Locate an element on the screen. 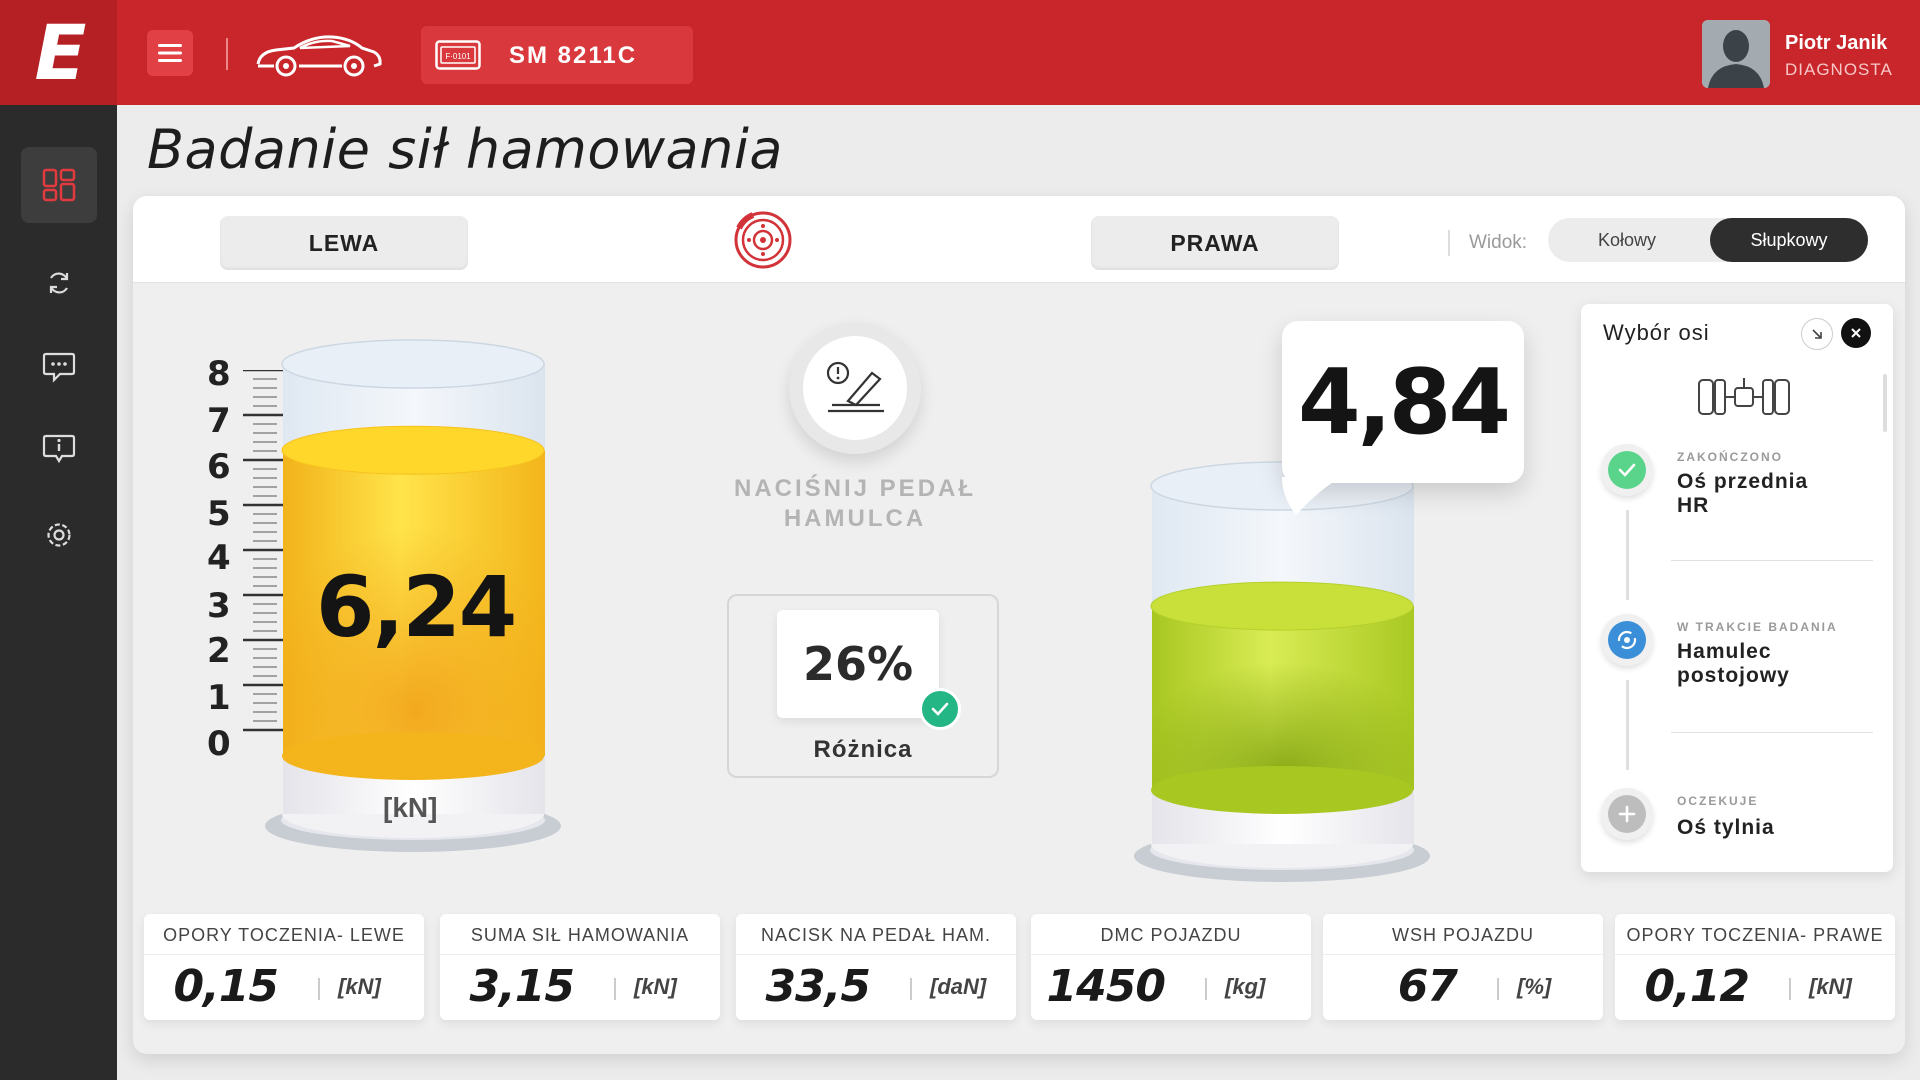 The height and width of the screenshot is (1080, 1920). scale-label-0: 0 is located at coordinates (219, 744).